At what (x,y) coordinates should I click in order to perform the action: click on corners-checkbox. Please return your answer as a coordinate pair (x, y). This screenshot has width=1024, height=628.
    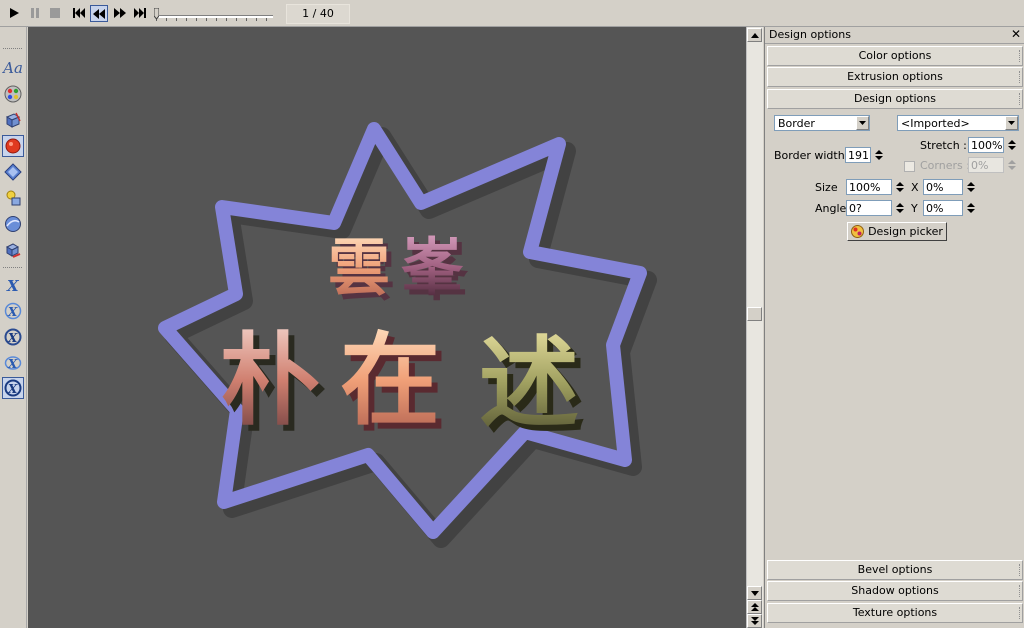
    Looking at the image, I should click on (909, 166).